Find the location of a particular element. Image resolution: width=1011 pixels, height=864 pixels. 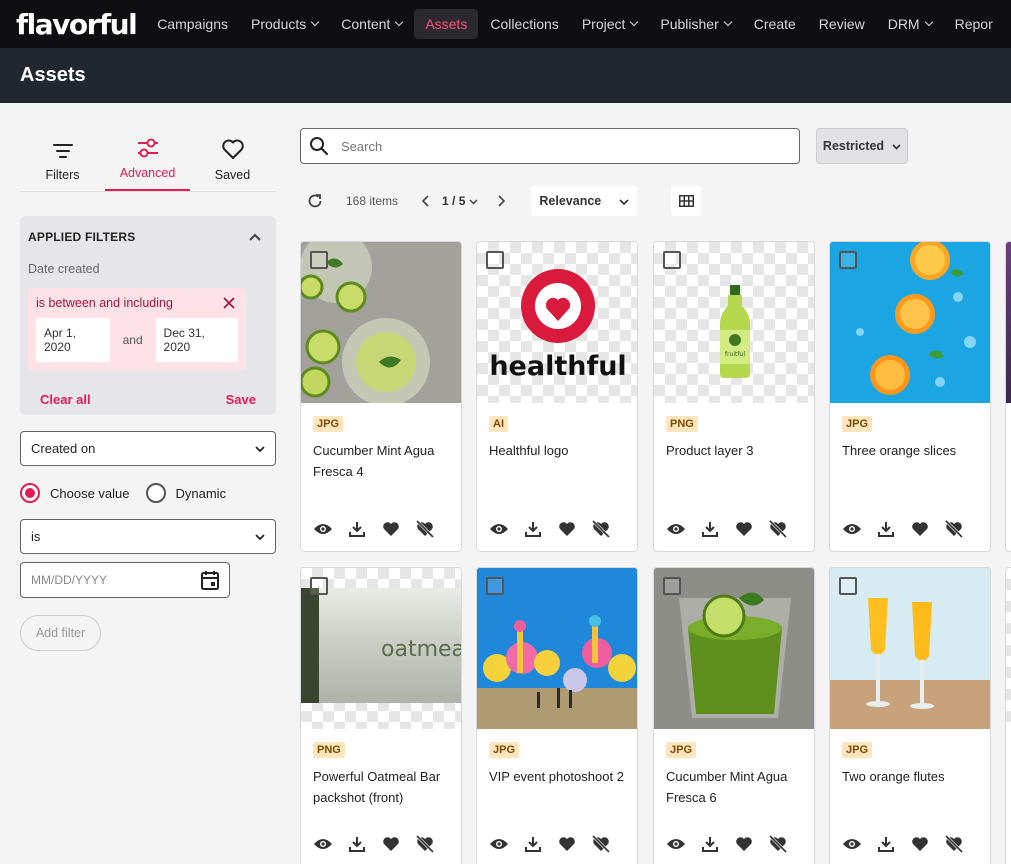

nav-item-campaigns: Campaigns is located at coordinates (192, 24).